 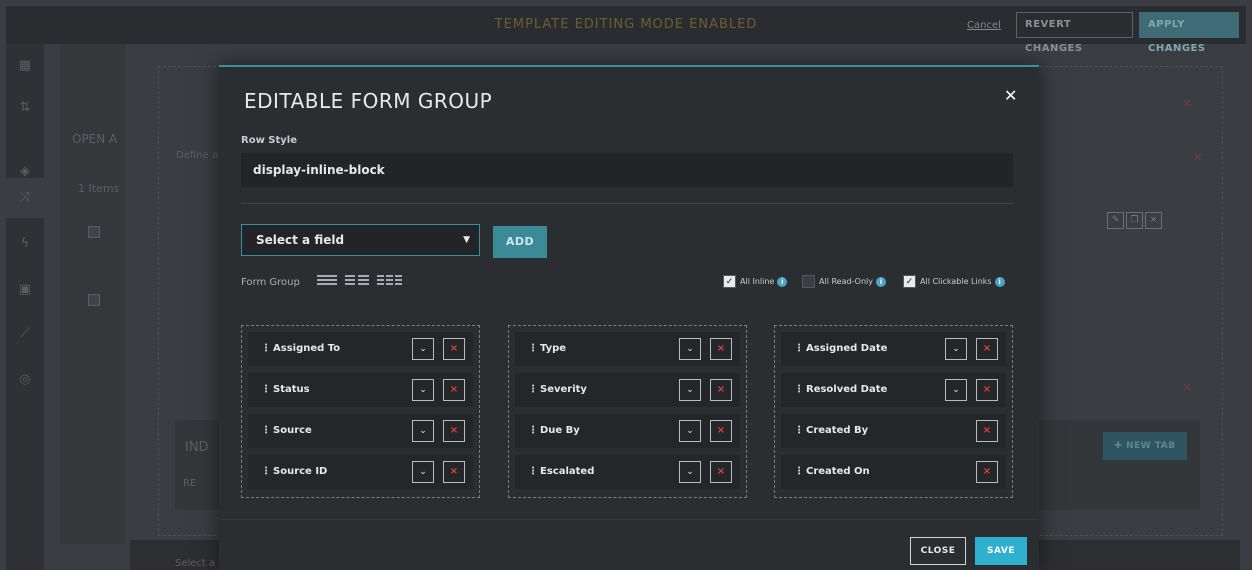 I want to click on all-inline-label: All Inline, so click(x=757, y=281).